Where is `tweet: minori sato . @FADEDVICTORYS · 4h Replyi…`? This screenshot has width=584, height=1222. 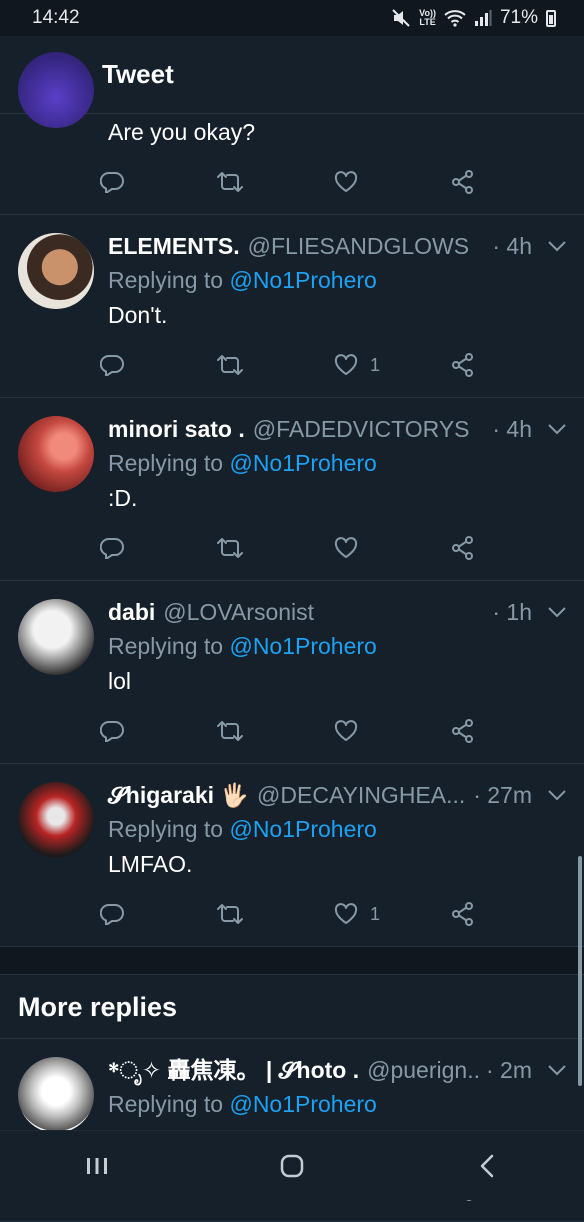 tweet: minori sato . @FADEDVICTORYS · 4h Replyi… is located at coordinates (292, 489).